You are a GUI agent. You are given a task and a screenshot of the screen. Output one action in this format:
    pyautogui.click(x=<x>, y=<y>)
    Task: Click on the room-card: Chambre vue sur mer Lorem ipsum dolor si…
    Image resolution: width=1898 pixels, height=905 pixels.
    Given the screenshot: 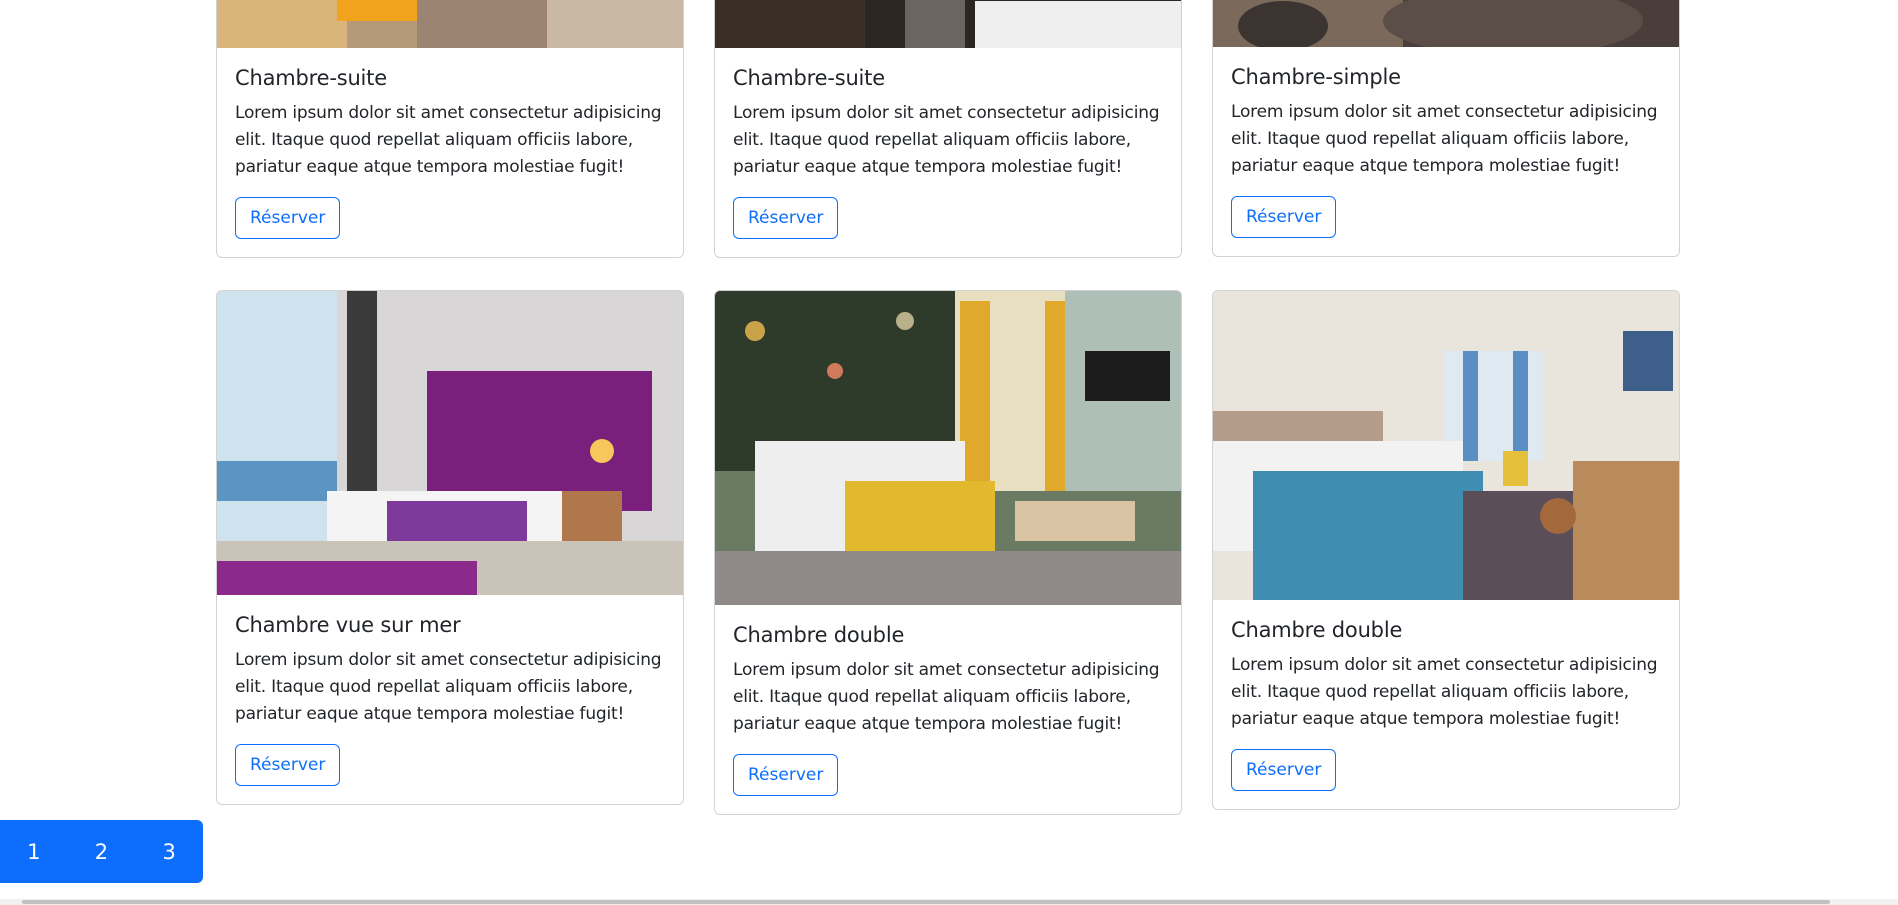 What is the action you would take?
    pyautogui.click(x=450, y=547)
    